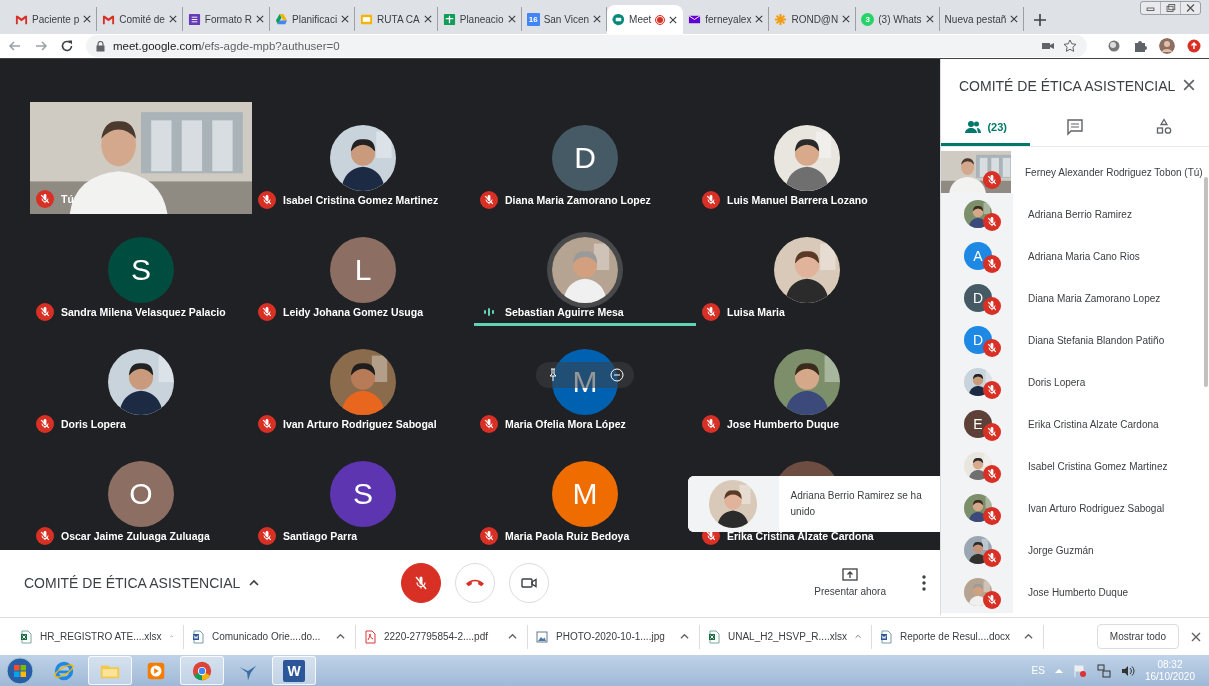 The height and width of the screenshot is (686, 1209). Describe the element at coordinates (726, 19) in the screenshot. I see `browser-tab: ferneyalex` at that location.